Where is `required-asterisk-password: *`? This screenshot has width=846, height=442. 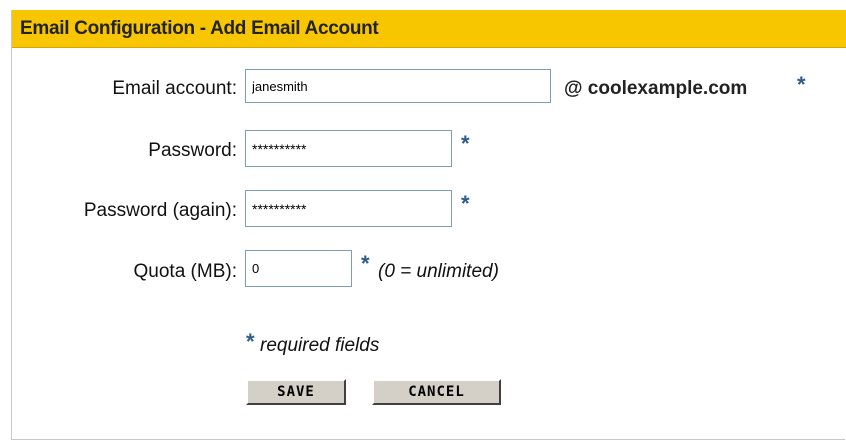 required-asterisk-password: * is located at coordinates (465, 143).